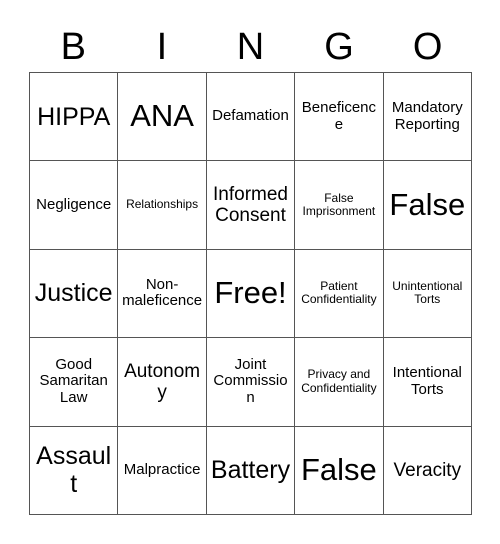 The image size is (500, 544). Describe the element at coordinates (162, 47) in the screenshot. I see `bingo-header-letter-i: I` at that location.